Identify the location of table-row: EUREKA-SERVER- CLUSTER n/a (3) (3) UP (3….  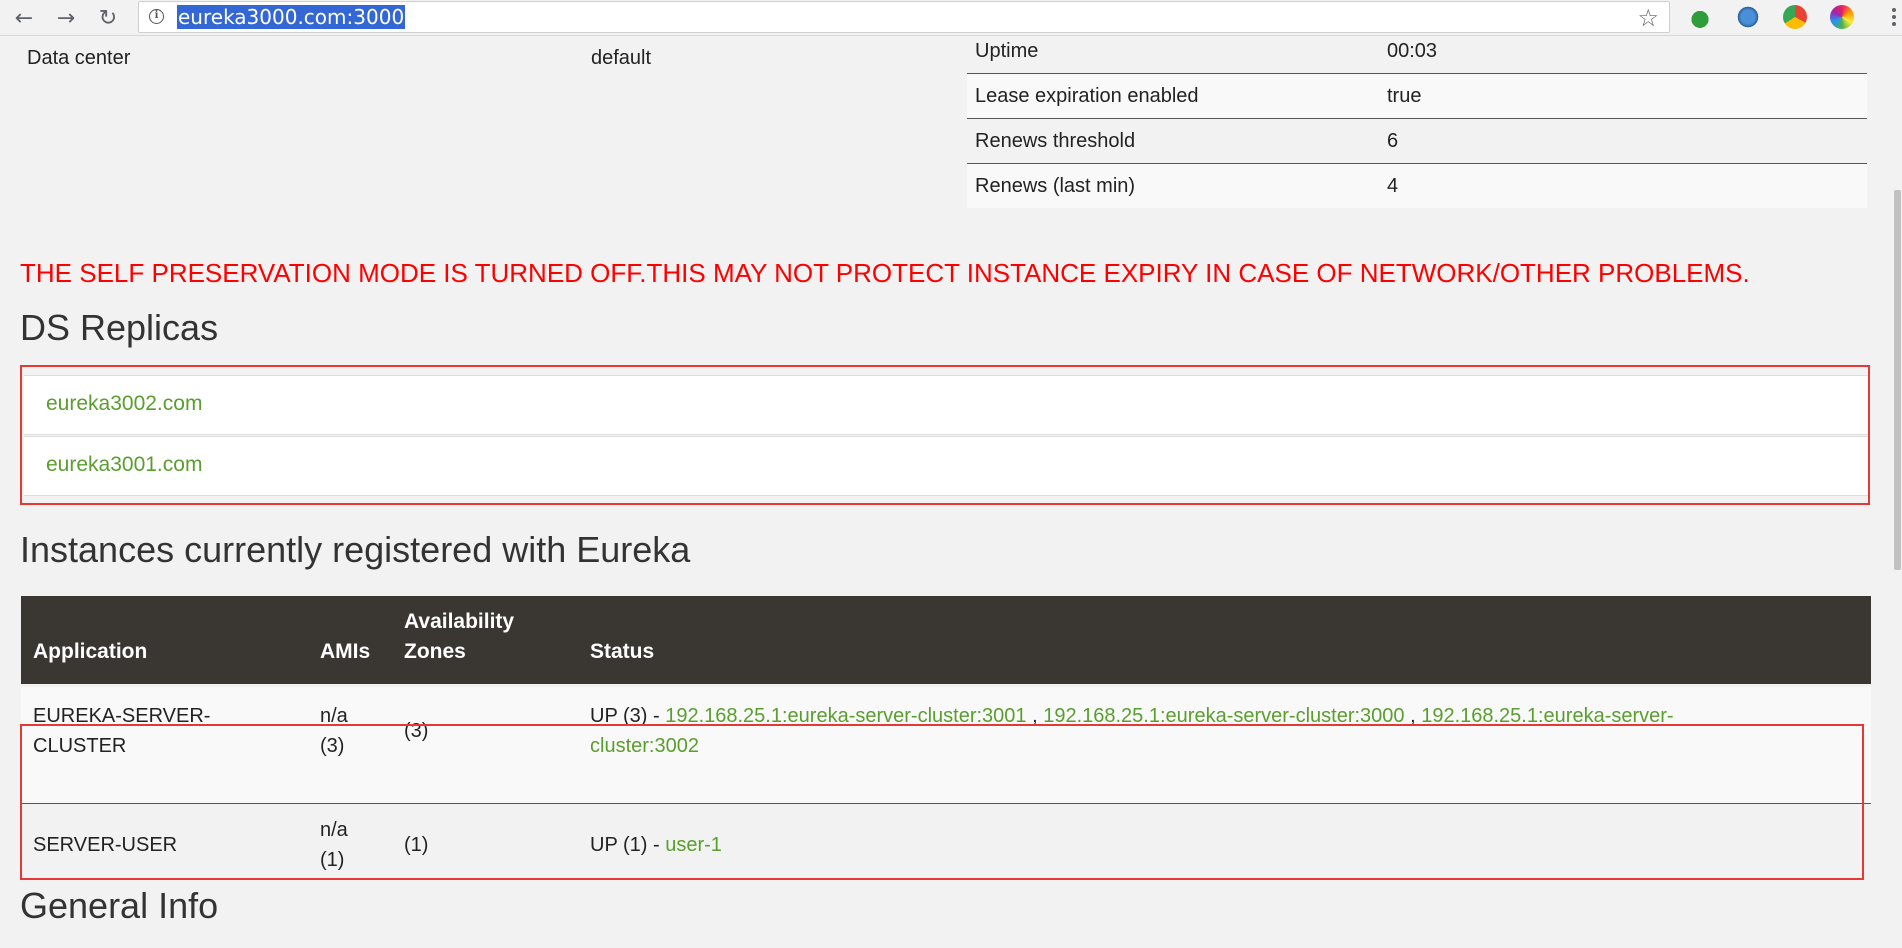
(946, 745).